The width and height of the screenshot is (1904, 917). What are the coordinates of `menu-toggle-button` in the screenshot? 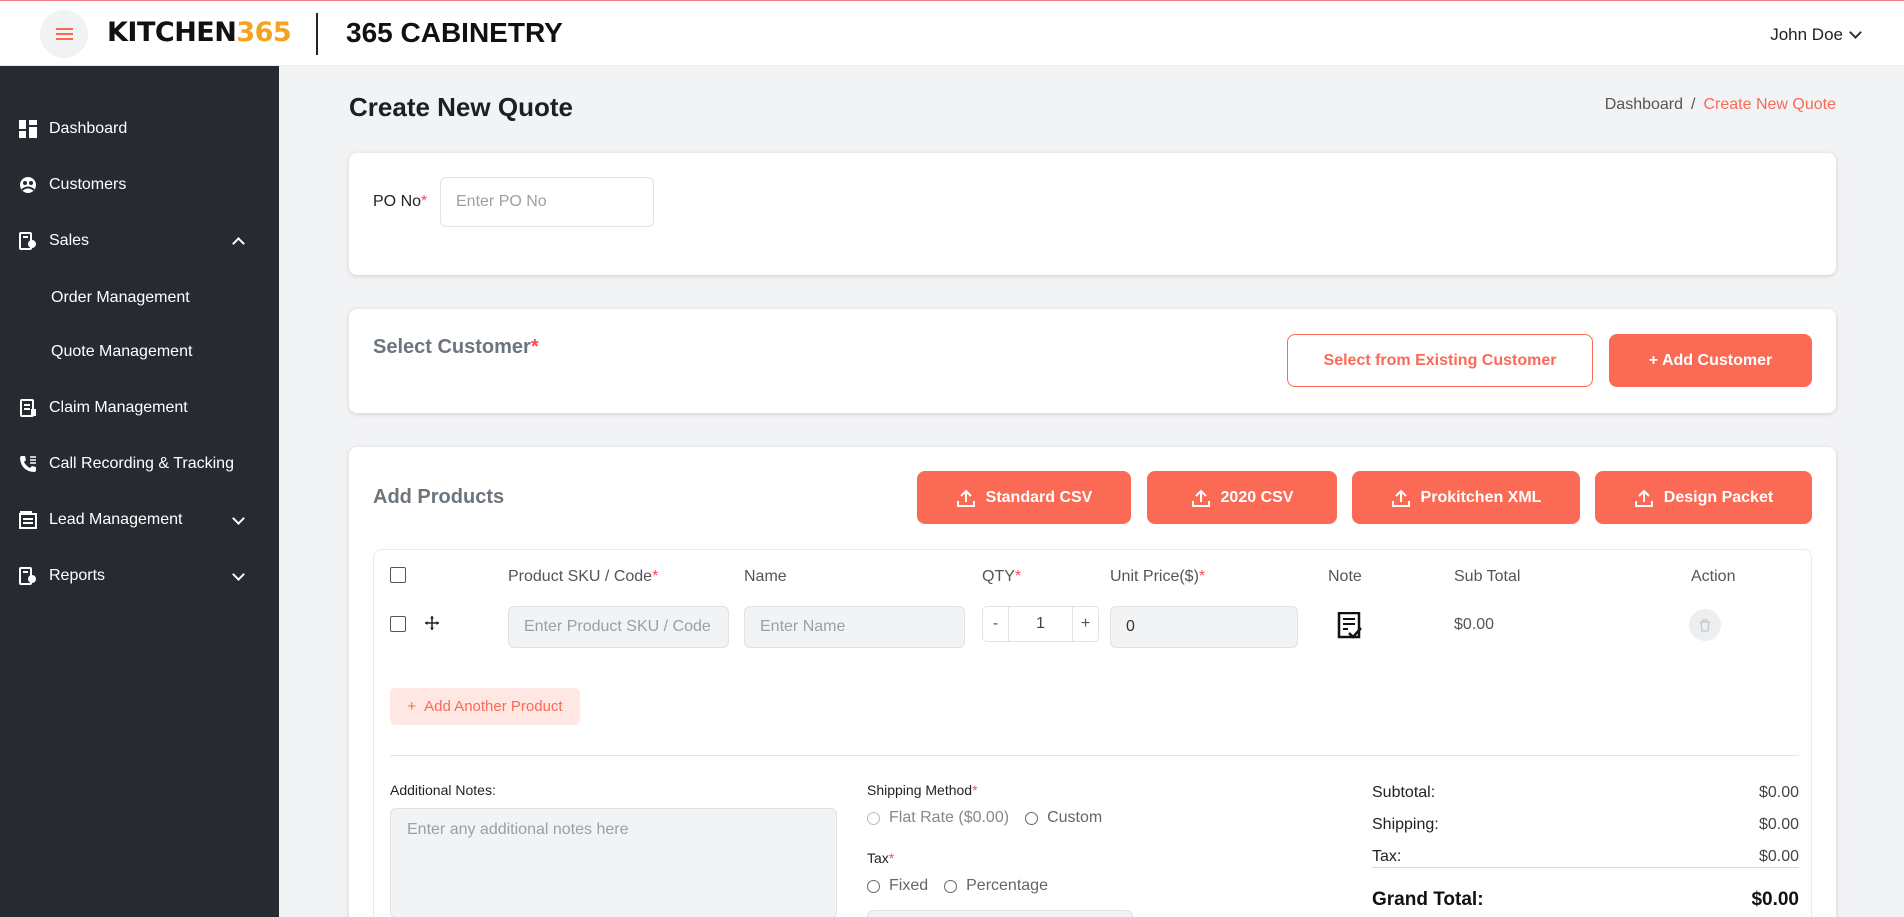 It's located at (64, 34).